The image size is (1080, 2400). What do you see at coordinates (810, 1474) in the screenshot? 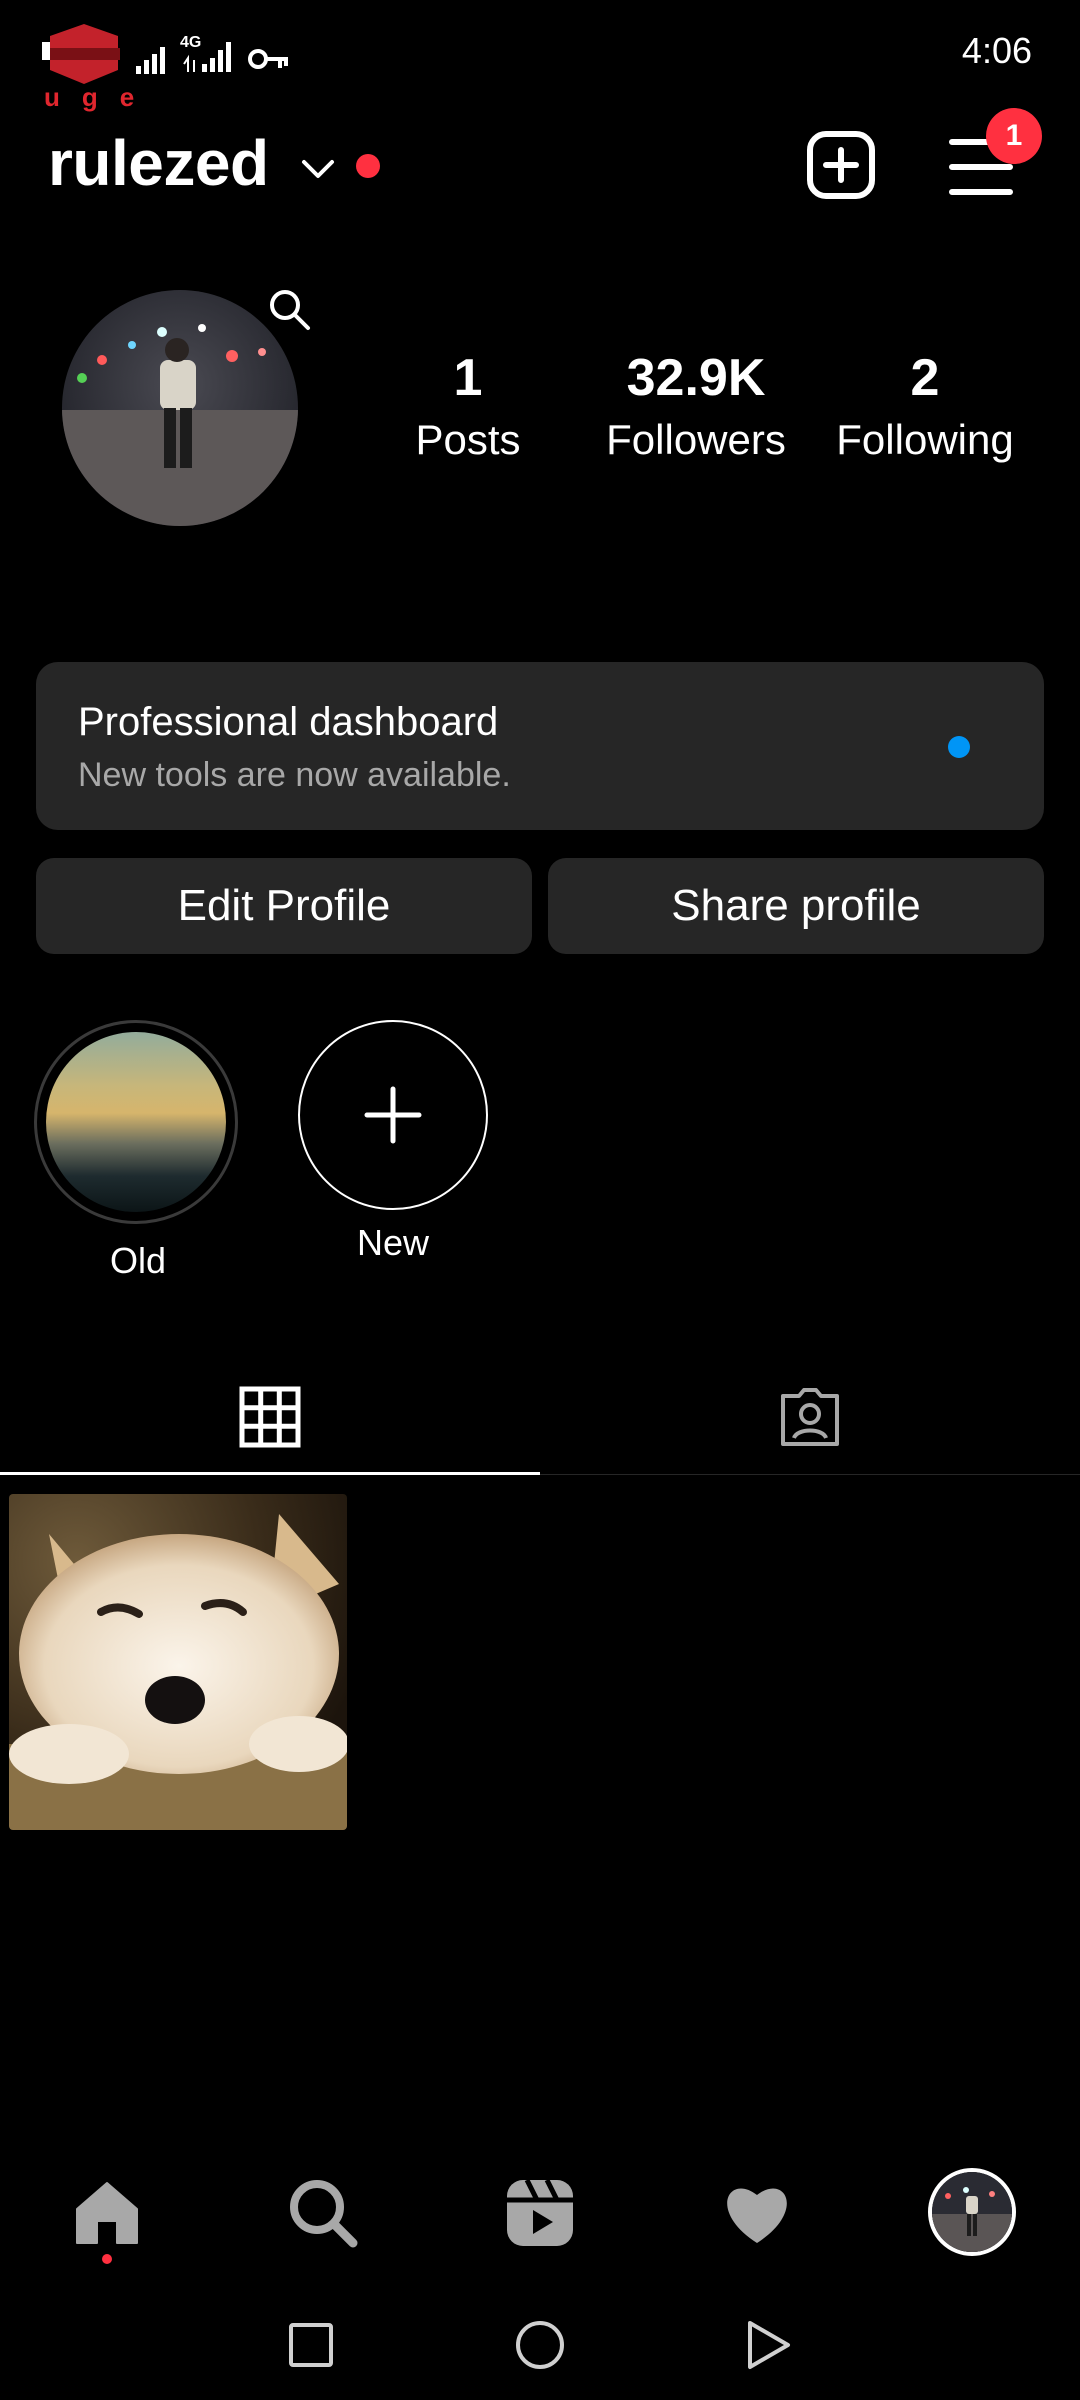
I see `tab-divider` at bounding box center [810, 1474].